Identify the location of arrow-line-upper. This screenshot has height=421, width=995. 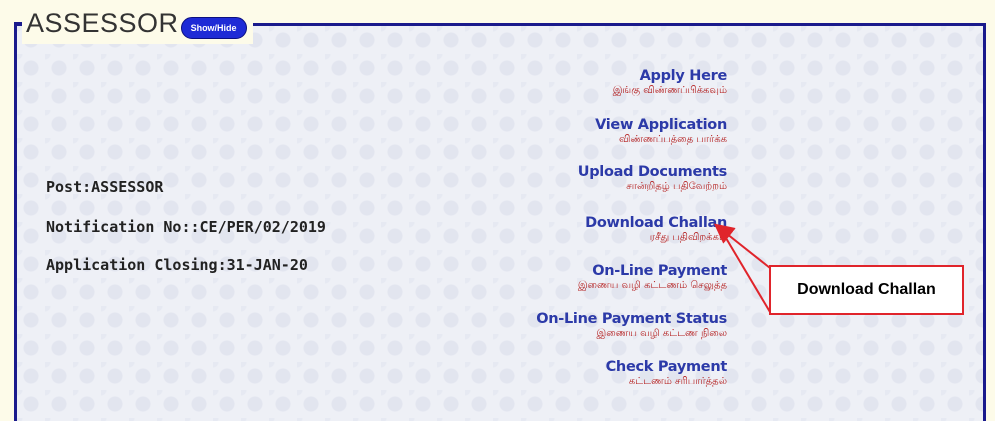
(742, 246).